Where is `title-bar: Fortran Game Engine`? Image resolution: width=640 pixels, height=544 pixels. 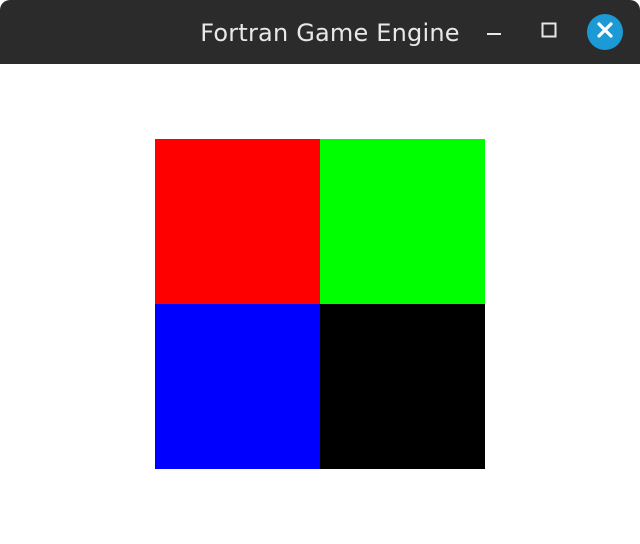 title-bar: Fortran Game Engine is located at coordinates (320, 32).